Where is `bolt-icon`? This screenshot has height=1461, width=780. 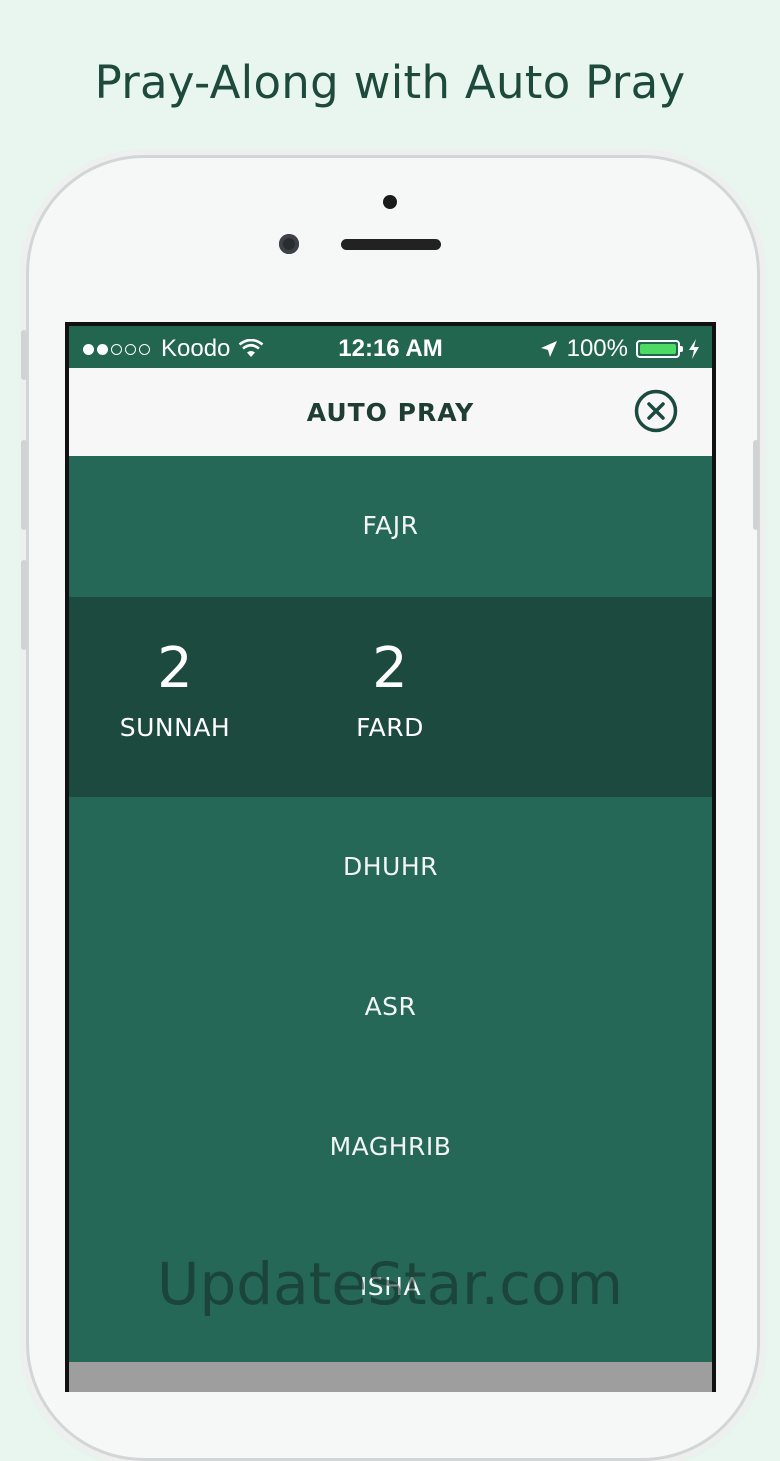
bolt-icon is located at coordinates (694, 349).